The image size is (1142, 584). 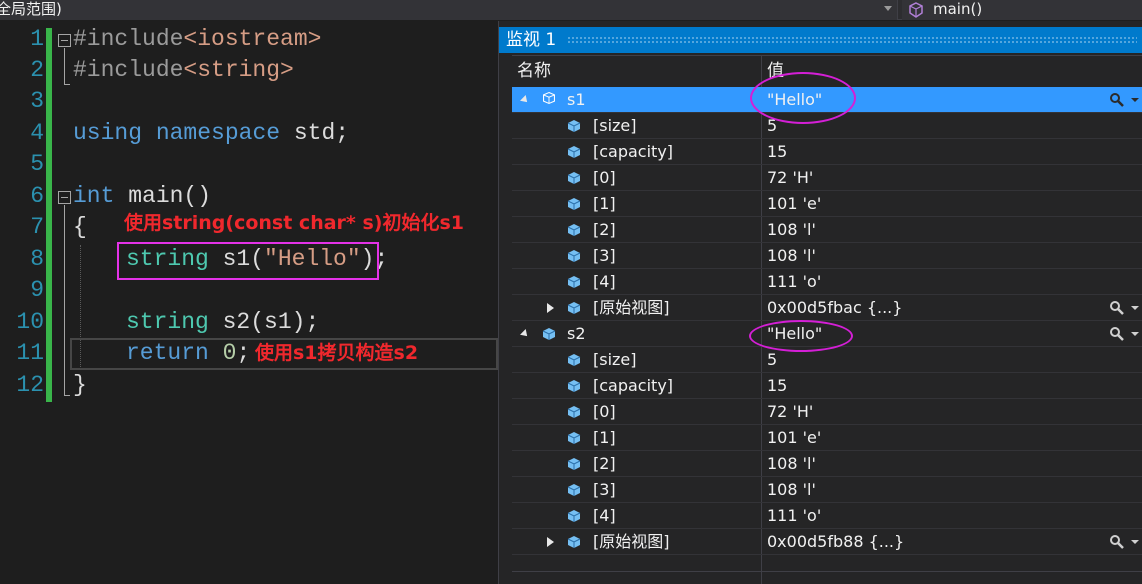 I want to click on brace: {, so click(x=80, y=227).